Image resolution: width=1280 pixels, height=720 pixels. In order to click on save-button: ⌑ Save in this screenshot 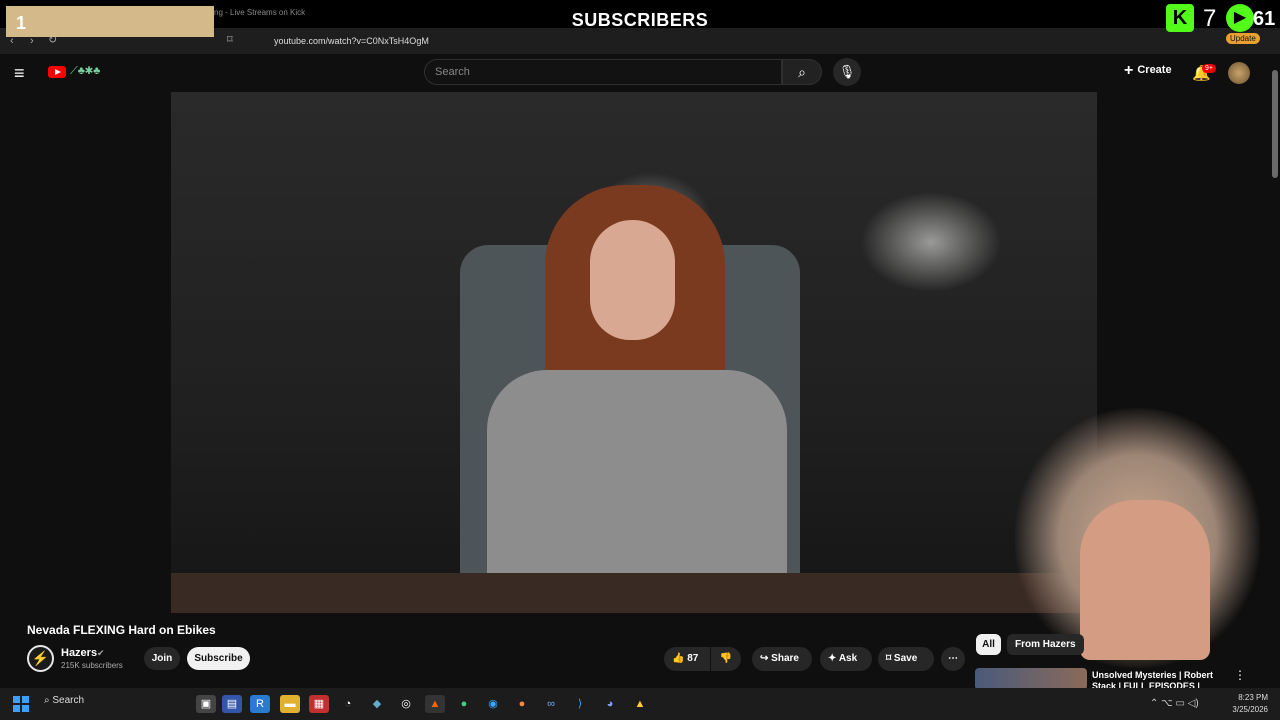, I will do `click(906, 659)`.